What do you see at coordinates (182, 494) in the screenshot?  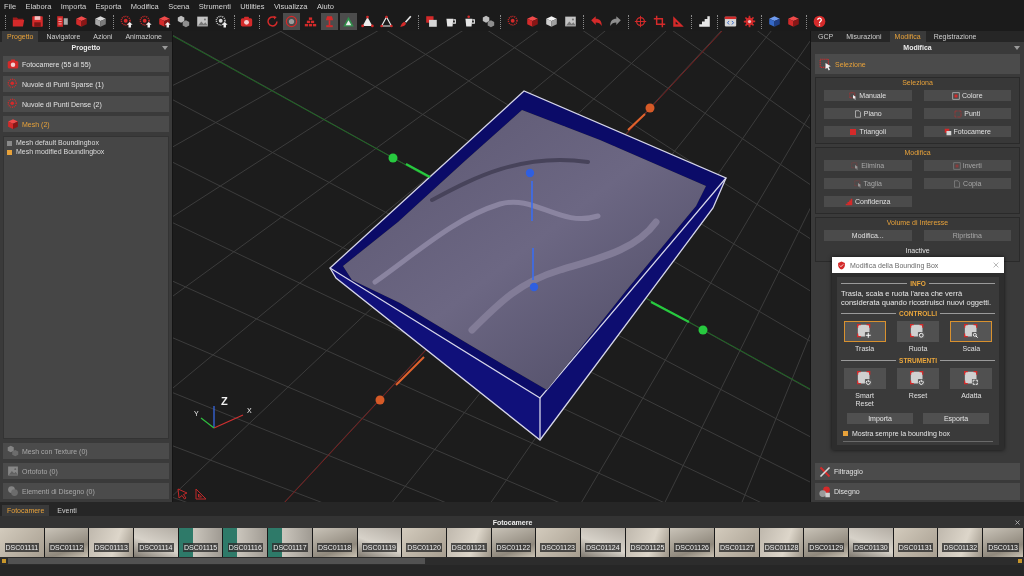 I see `cursor-icon` at bounding box center [182, 494].